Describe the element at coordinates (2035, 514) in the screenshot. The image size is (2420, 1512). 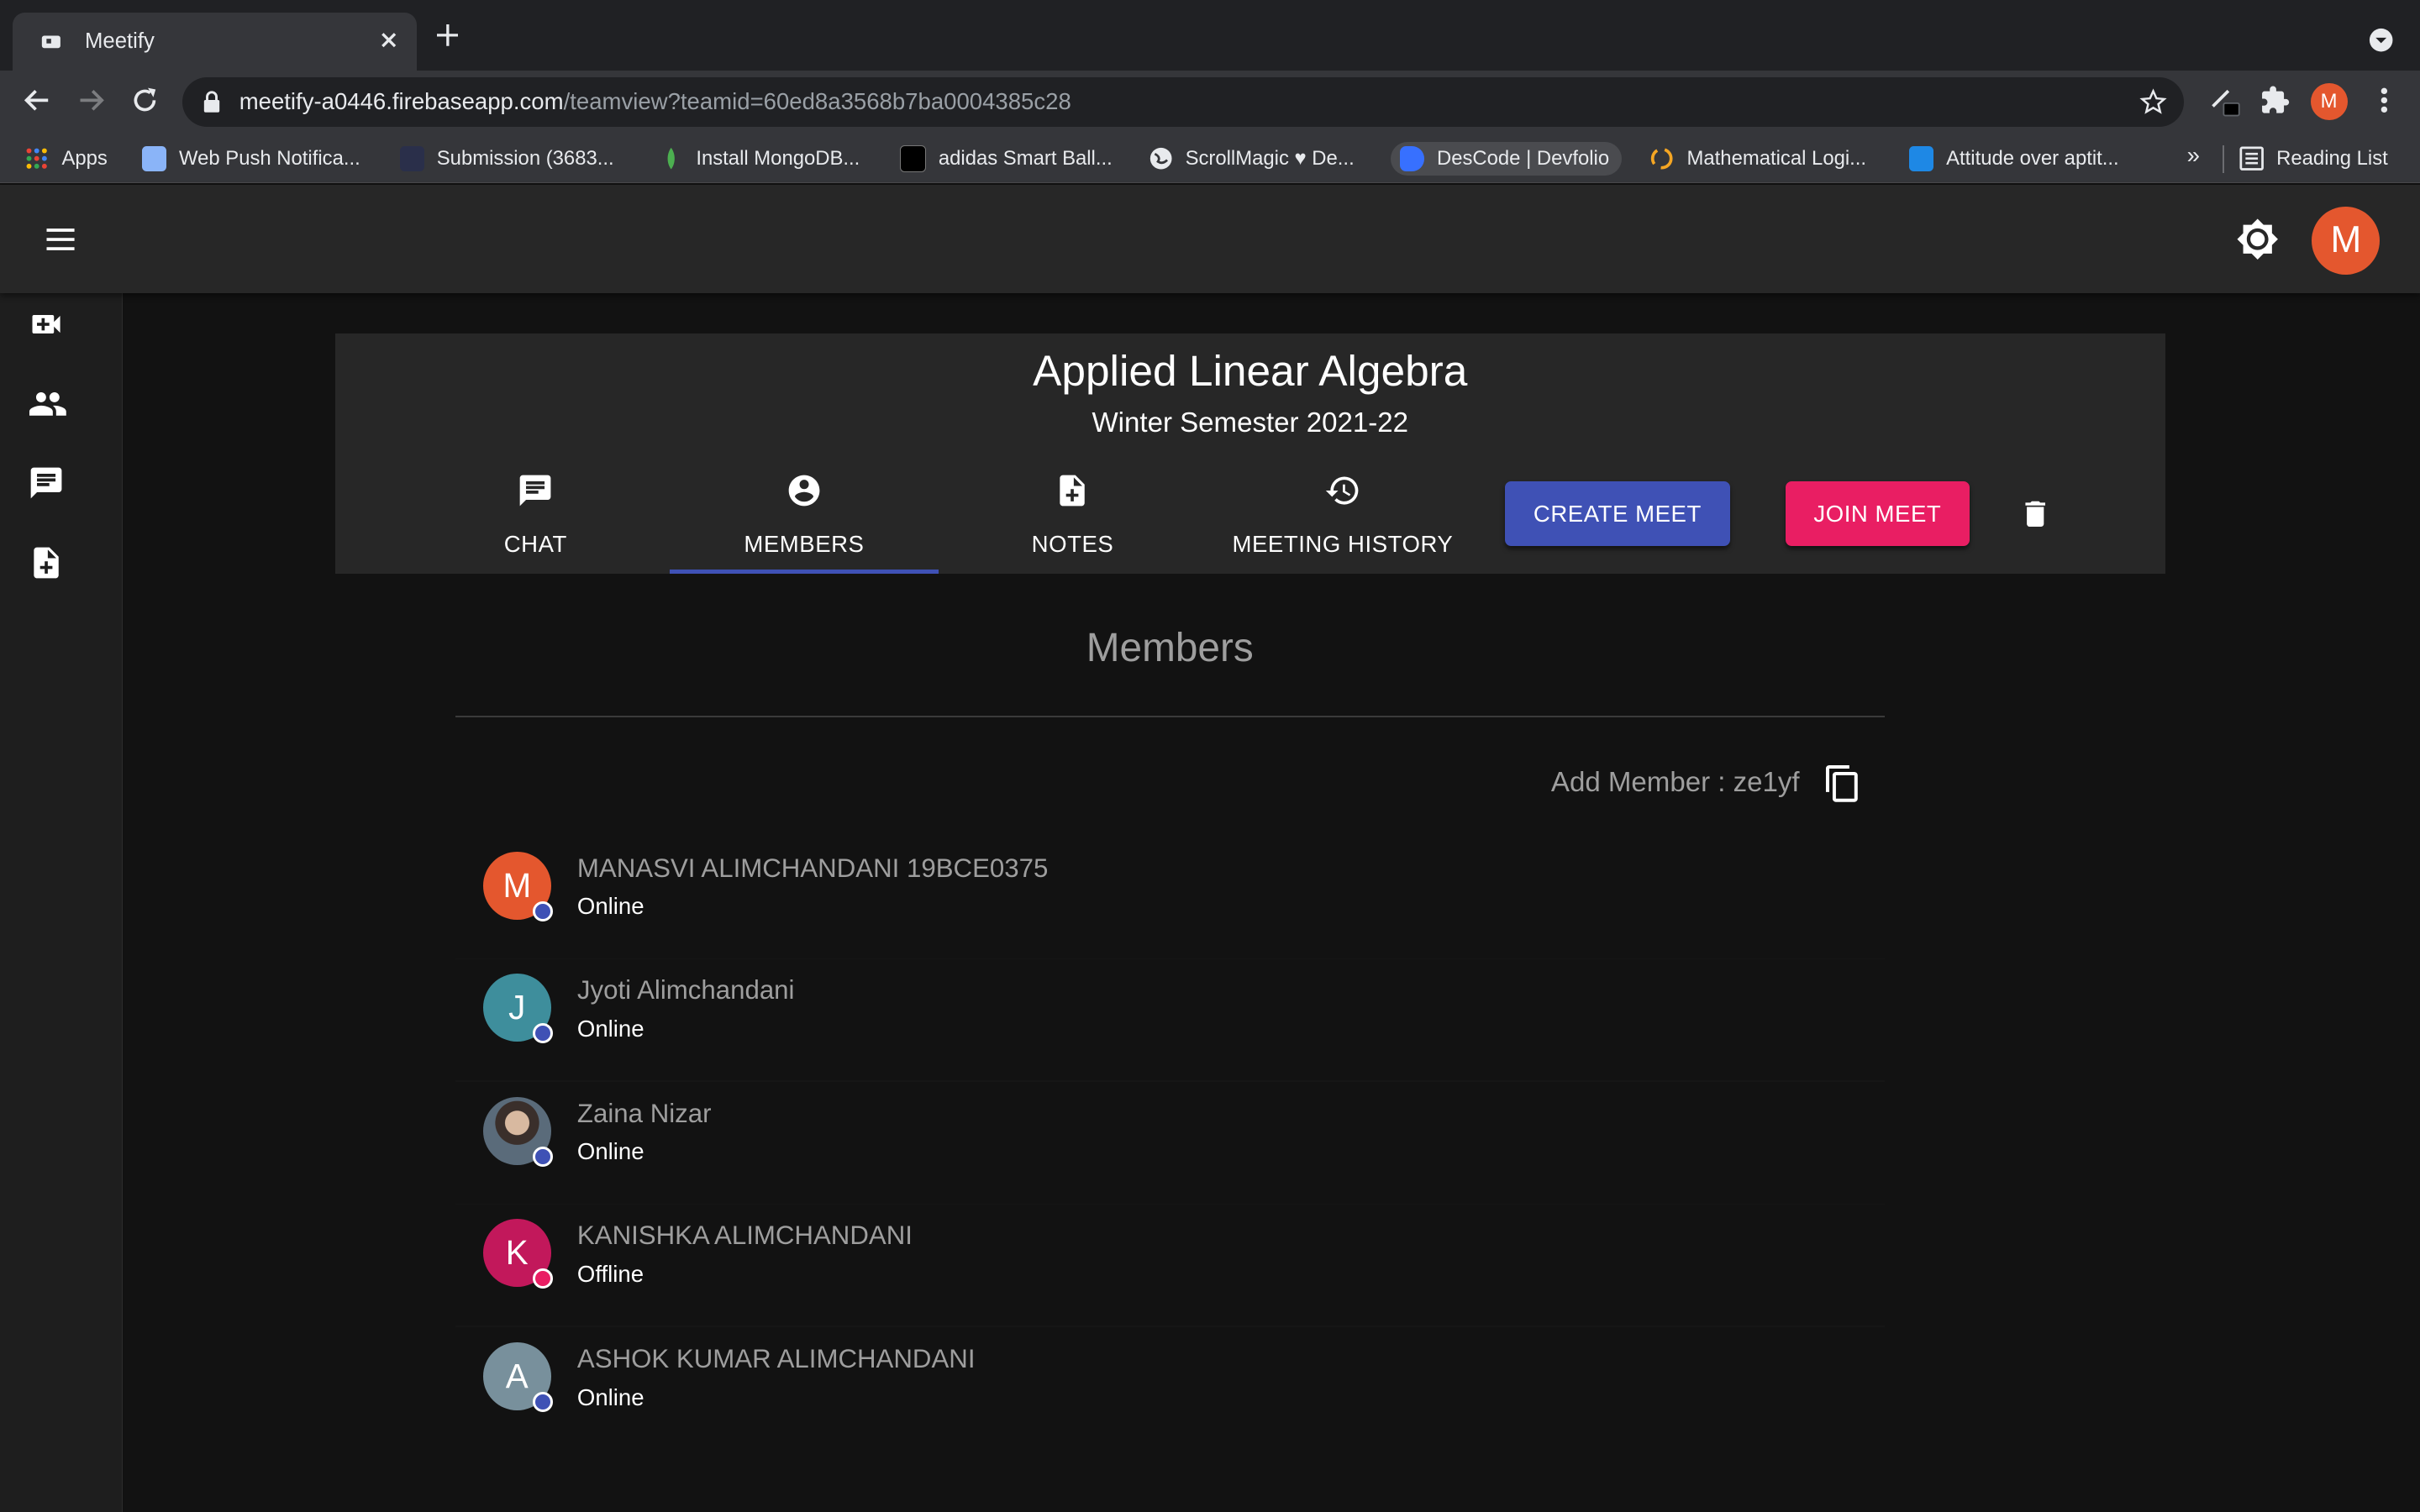
I see `delete-icon` at that location.